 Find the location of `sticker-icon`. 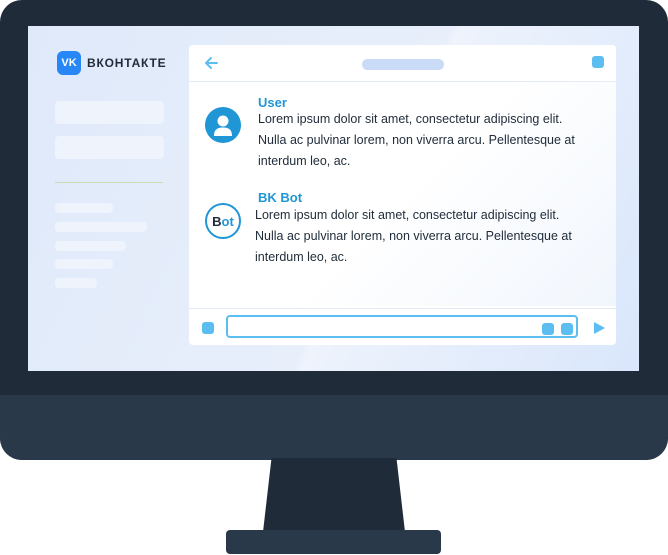

sticker-icon is located at coordinates (567, 329).